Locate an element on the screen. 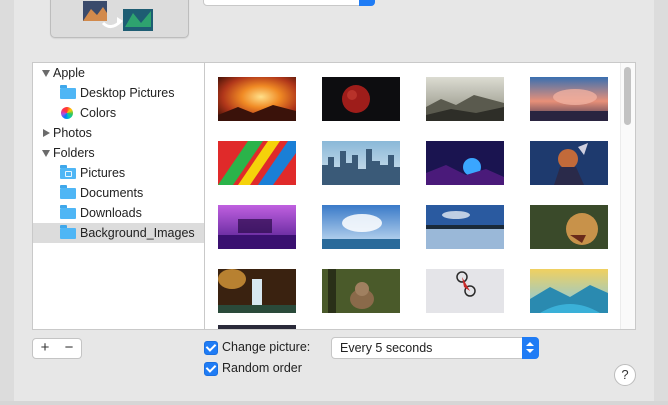  wallpaper-thumbnail-waterfall-forest is located at coordinates (257, 291).